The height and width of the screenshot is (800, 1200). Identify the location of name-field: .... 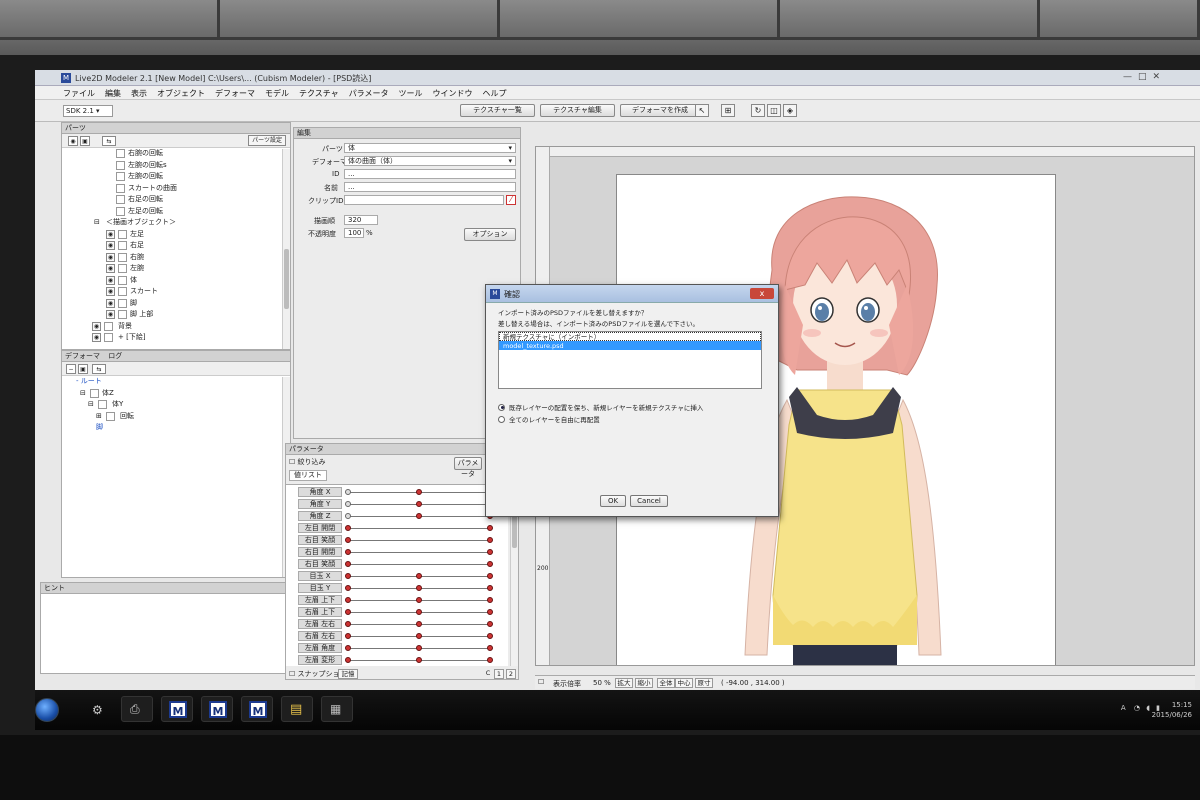
(430, 187).